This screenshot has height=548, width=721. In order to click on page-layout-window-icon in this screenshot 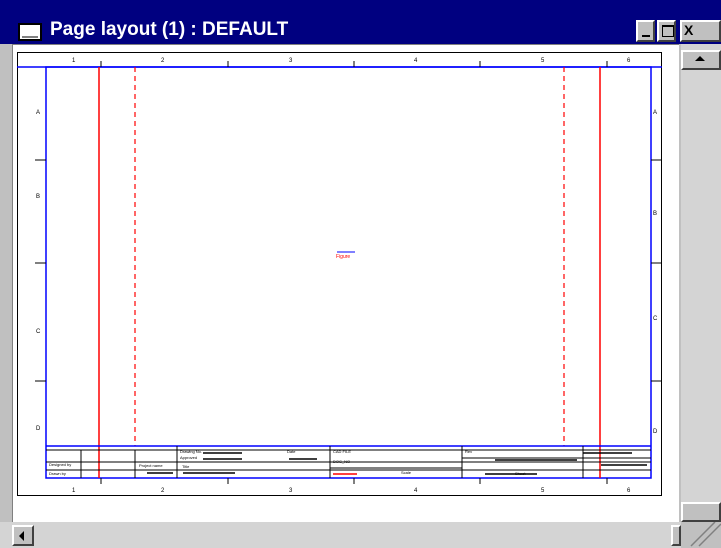, I will do `click(30, 32)`.